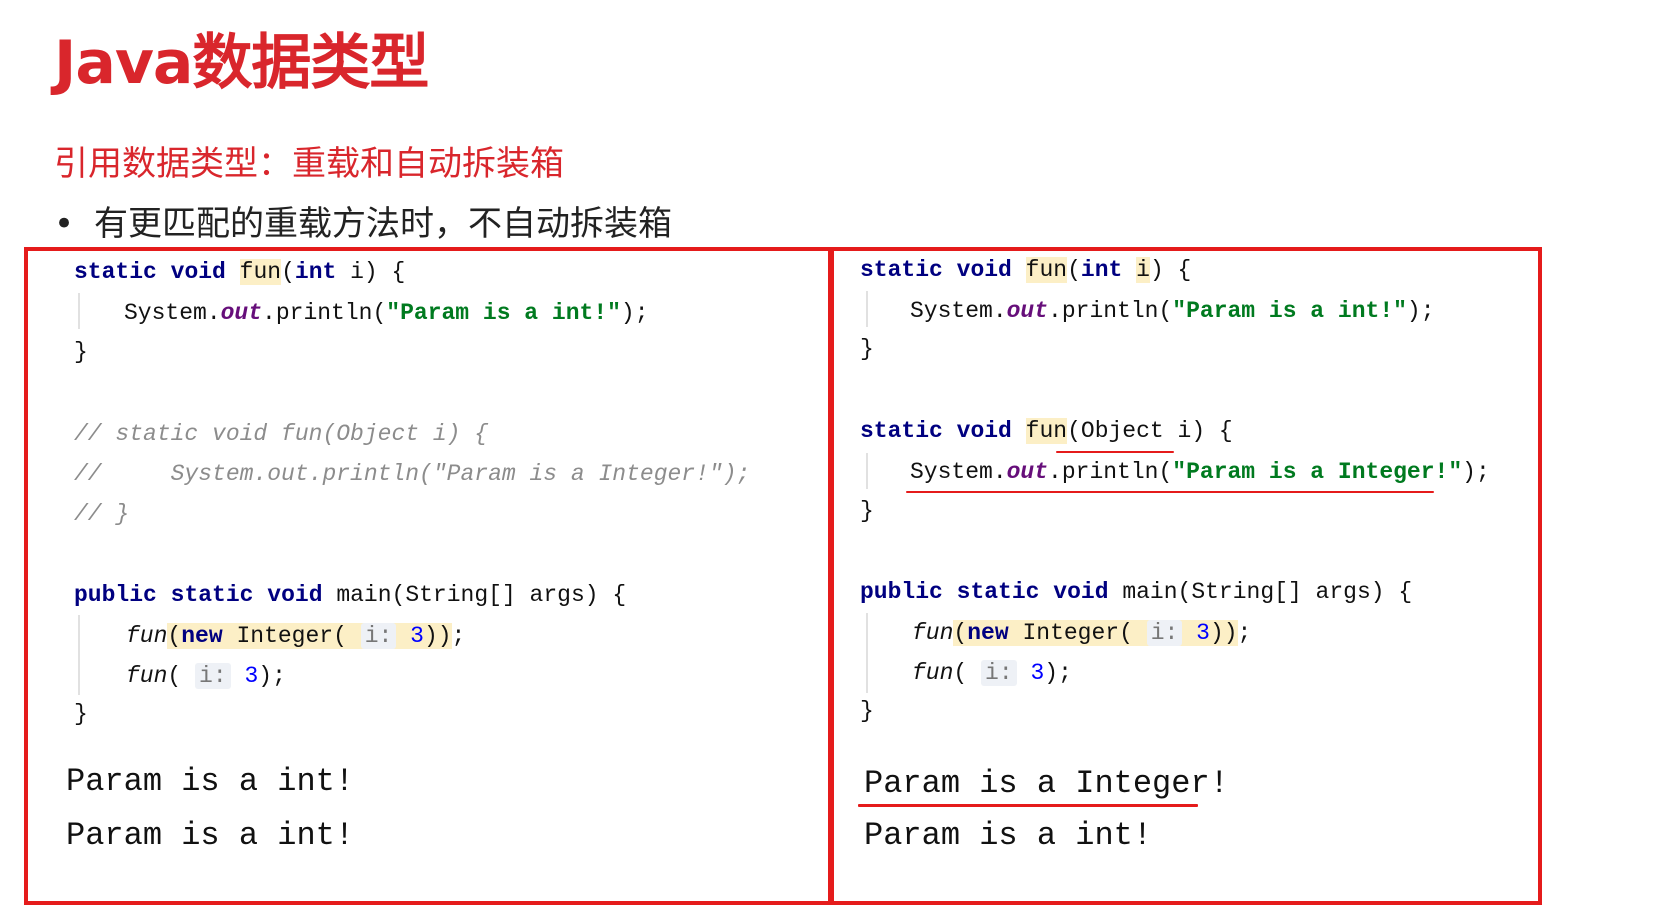 Image resolution: width=1661 pixels, height=918 pixels. What do you see at coordinates (383, 224) in the screenshot?
I see `bullet-text: 有更匹配的重载方法时，不自动拆装箱` at bounding box center [383, 224].